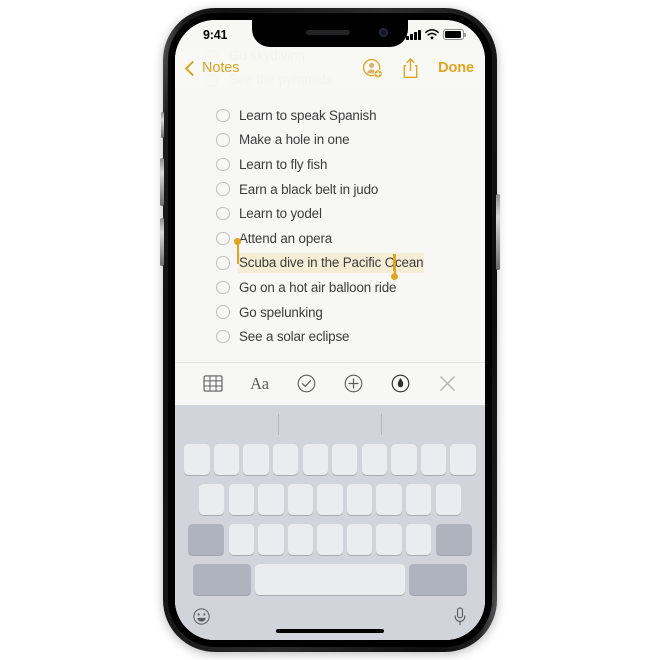 The width and height of the screenshot is (660, 660). Describe the element at coordinates (438, 579) in the screenshot. I see `return-key` at that location.